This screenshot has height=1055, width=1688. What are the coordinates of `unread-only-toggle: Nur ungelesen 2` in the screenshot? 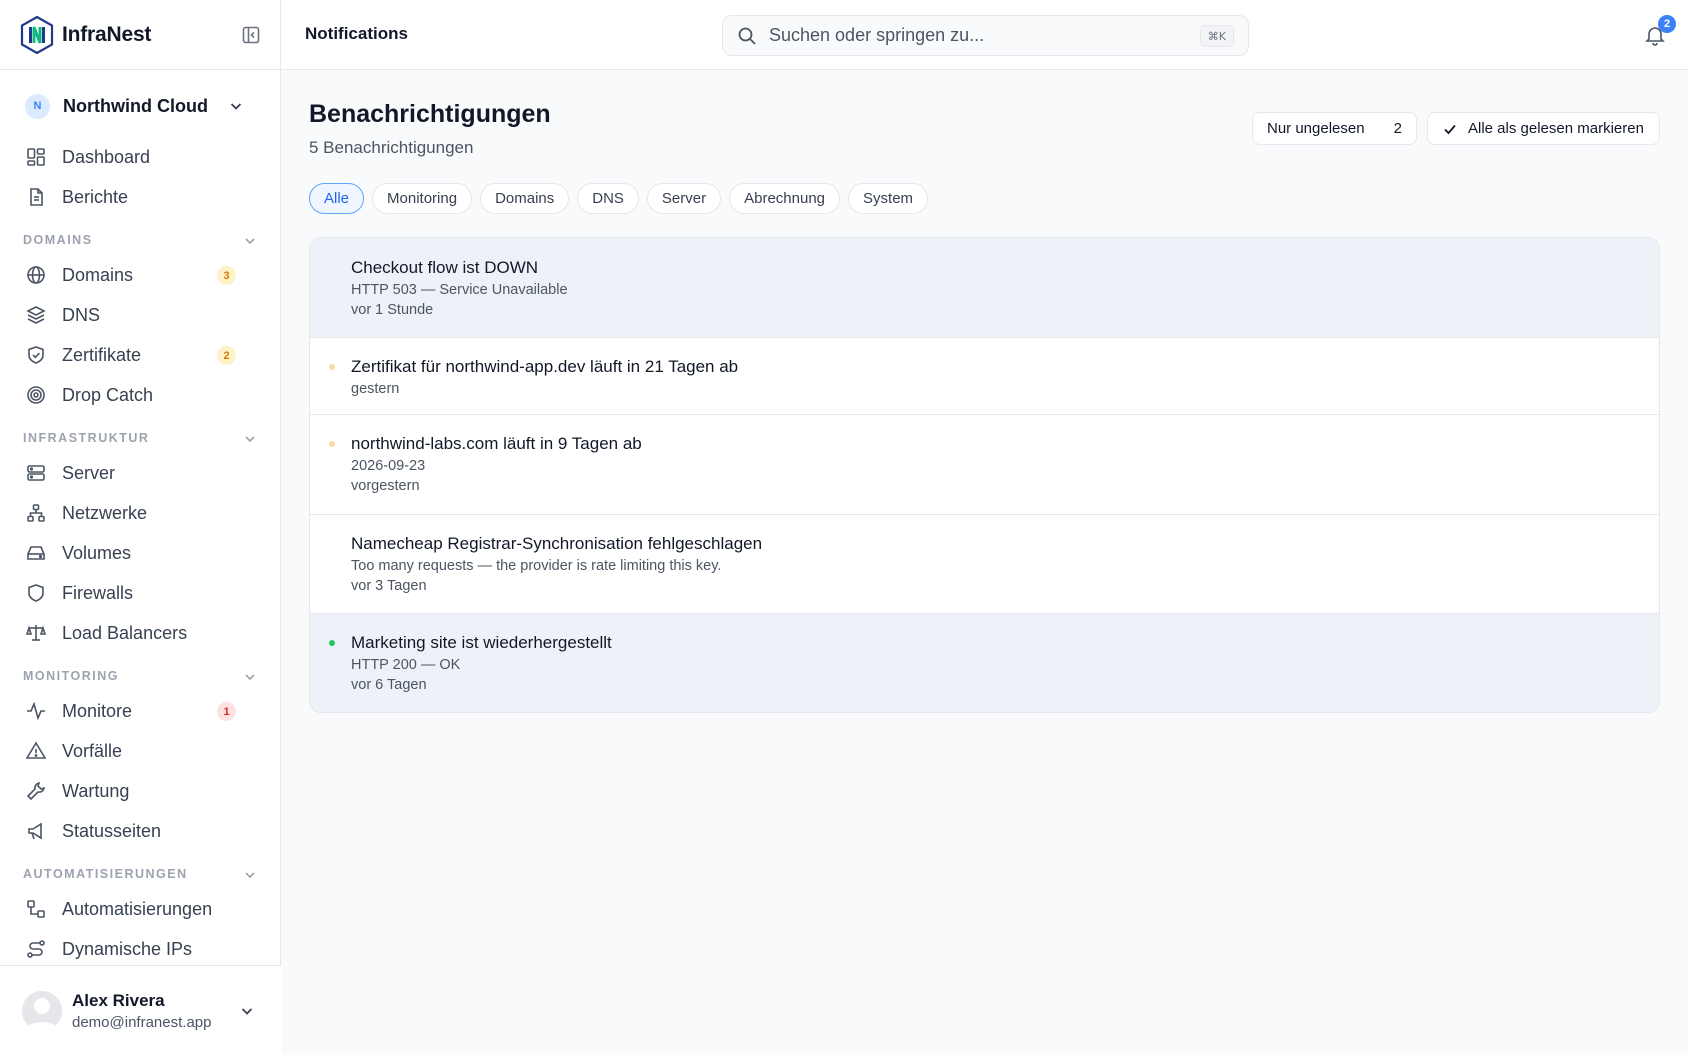 It's located at (1334, 128).